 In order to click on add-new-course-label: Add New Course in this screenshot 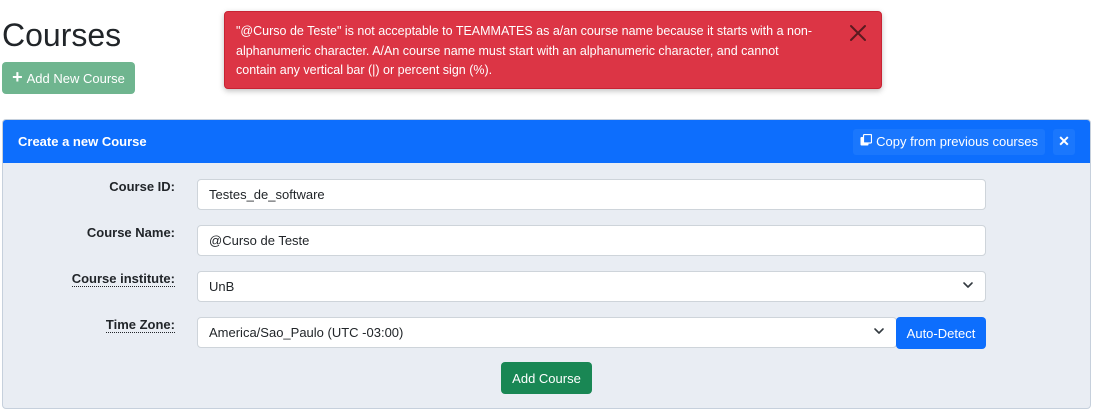, I will do `click(75, 78)`.